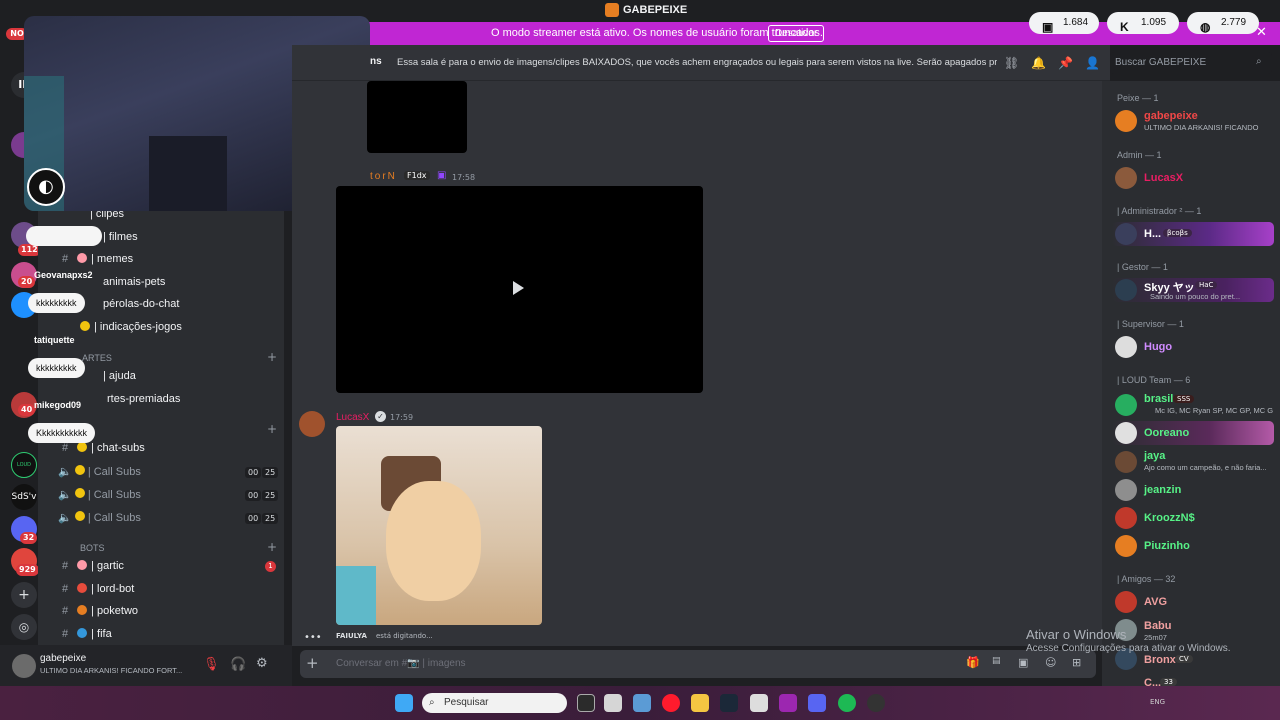 The image size is (1280, 720). What do you see at coordinates (238, 664) in the screenshot?
I see `headphones-icon: 🎧` at bounding box center [238, 664].